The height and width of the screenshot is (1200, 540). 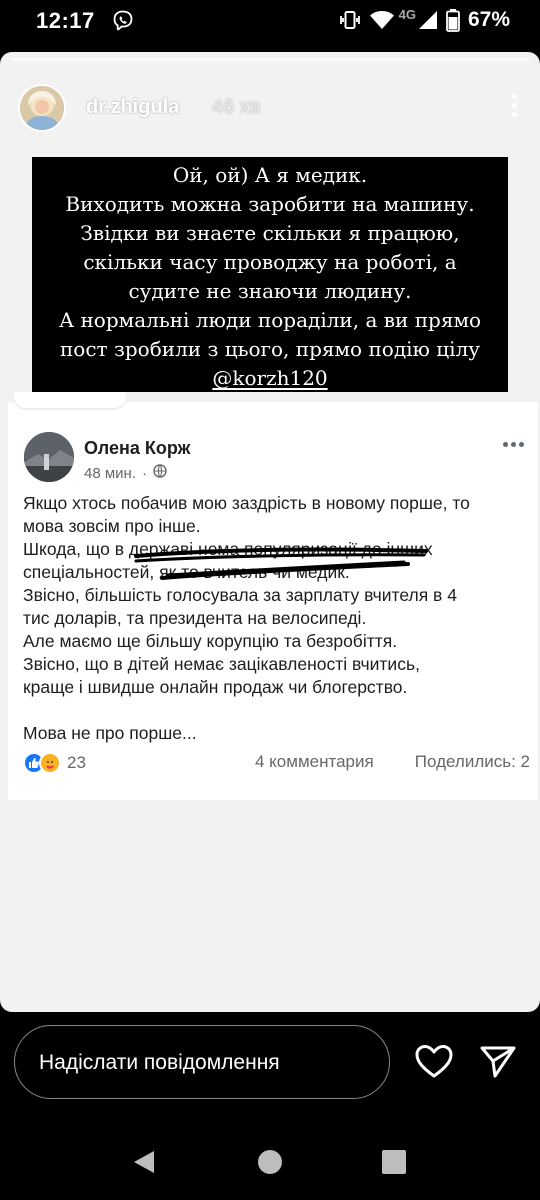 I want to click on status-bar: 12:17 4G 67%, so click(x=270, y=21).